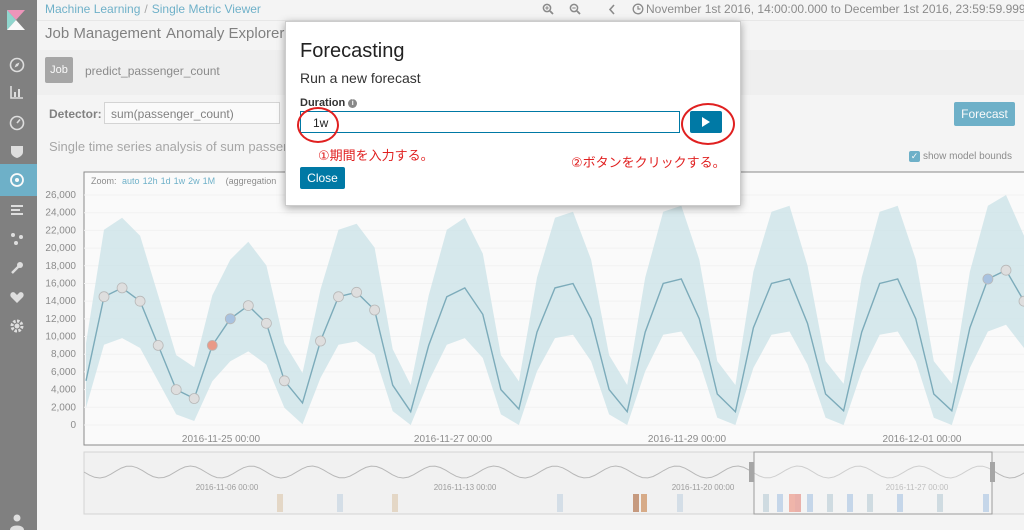  Describe the element at coordinates (318, 125) in the screenshot. I see `annotation-circle-duration` at that location.